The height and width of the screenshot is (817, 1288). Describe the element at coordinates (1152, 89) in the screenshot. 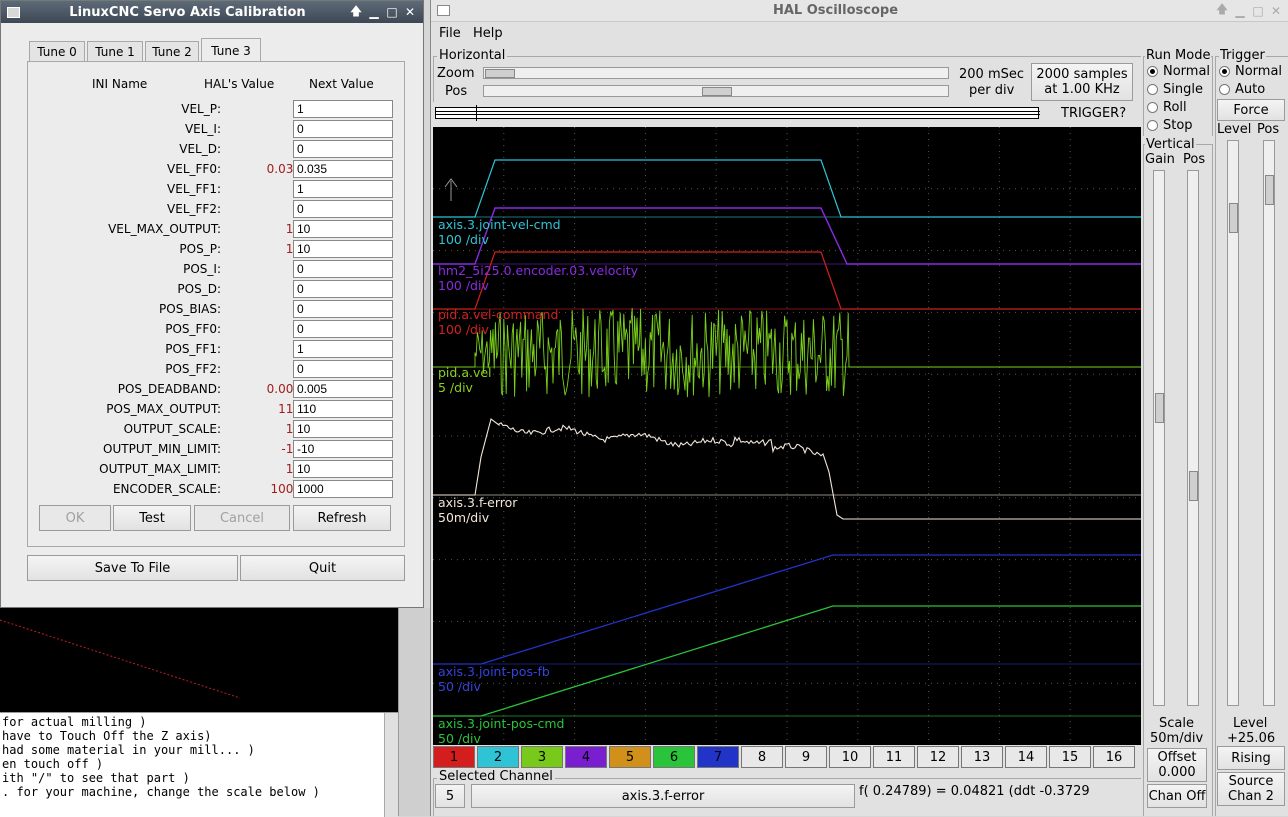

I see `radio-icon` at that location.